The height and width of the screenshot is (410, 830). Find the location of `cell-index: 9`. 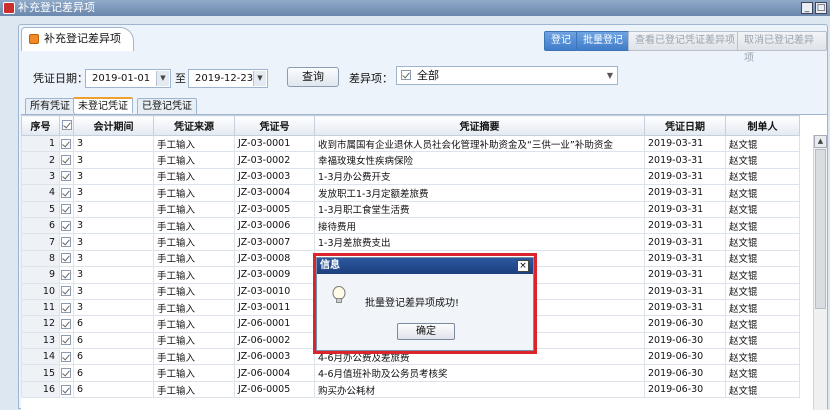

cell-index: 9 is located at coordinates (40, 275).